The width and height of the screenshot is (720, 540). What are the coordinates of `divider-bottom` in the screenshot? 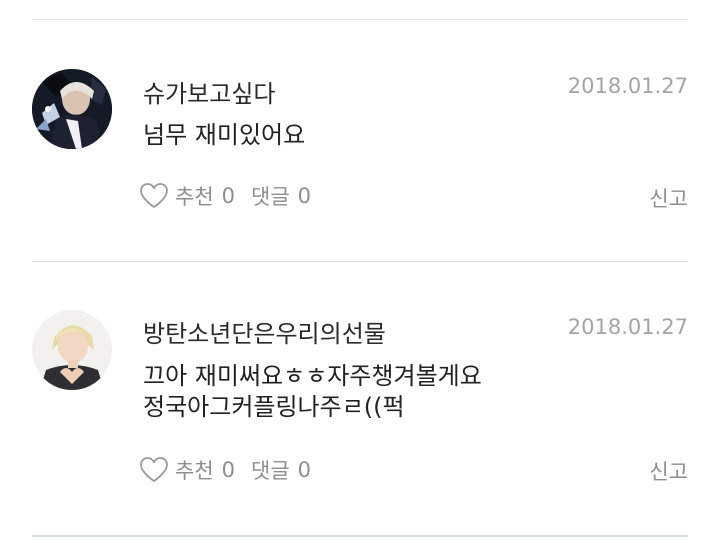 It's located at (360, 536).